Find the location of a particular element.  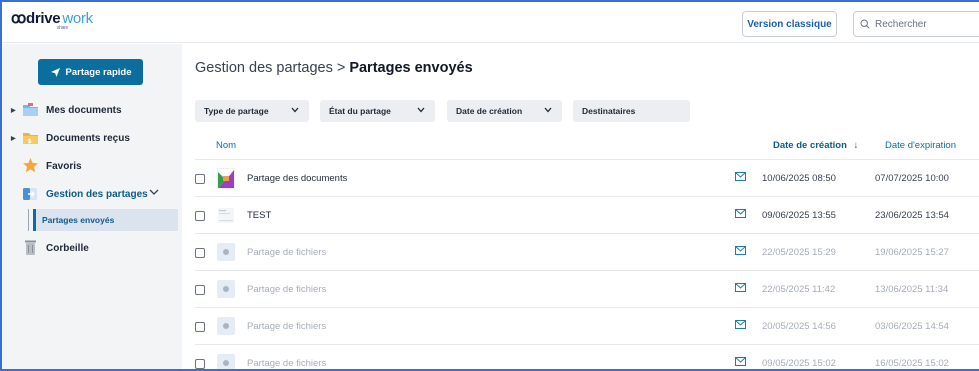

row-name: Partage des documents is located at coordinates (297, 178).